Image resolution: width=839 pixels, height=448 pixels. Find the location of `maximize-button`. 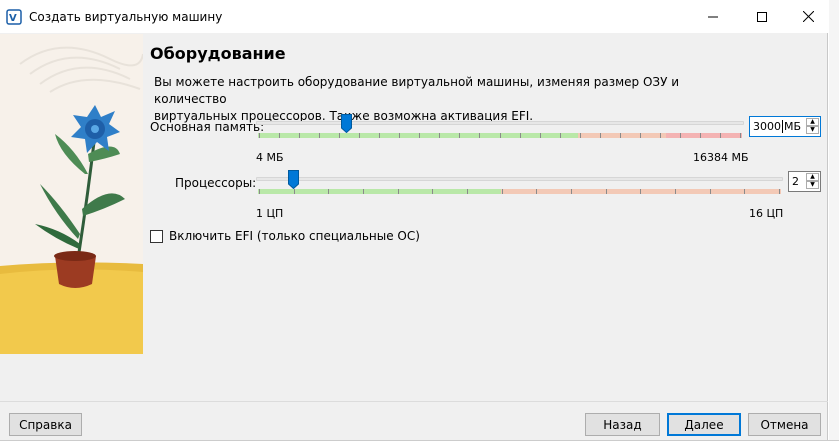

maximize-button is located at coordinates (762, 16).